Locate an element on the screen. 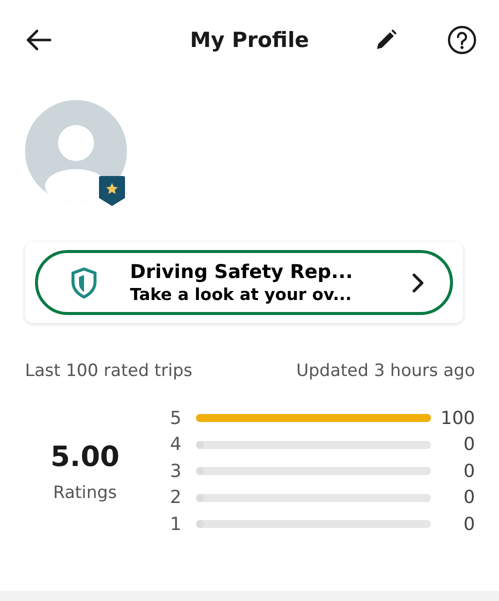  edit-button is located at coordinates (386, 40).